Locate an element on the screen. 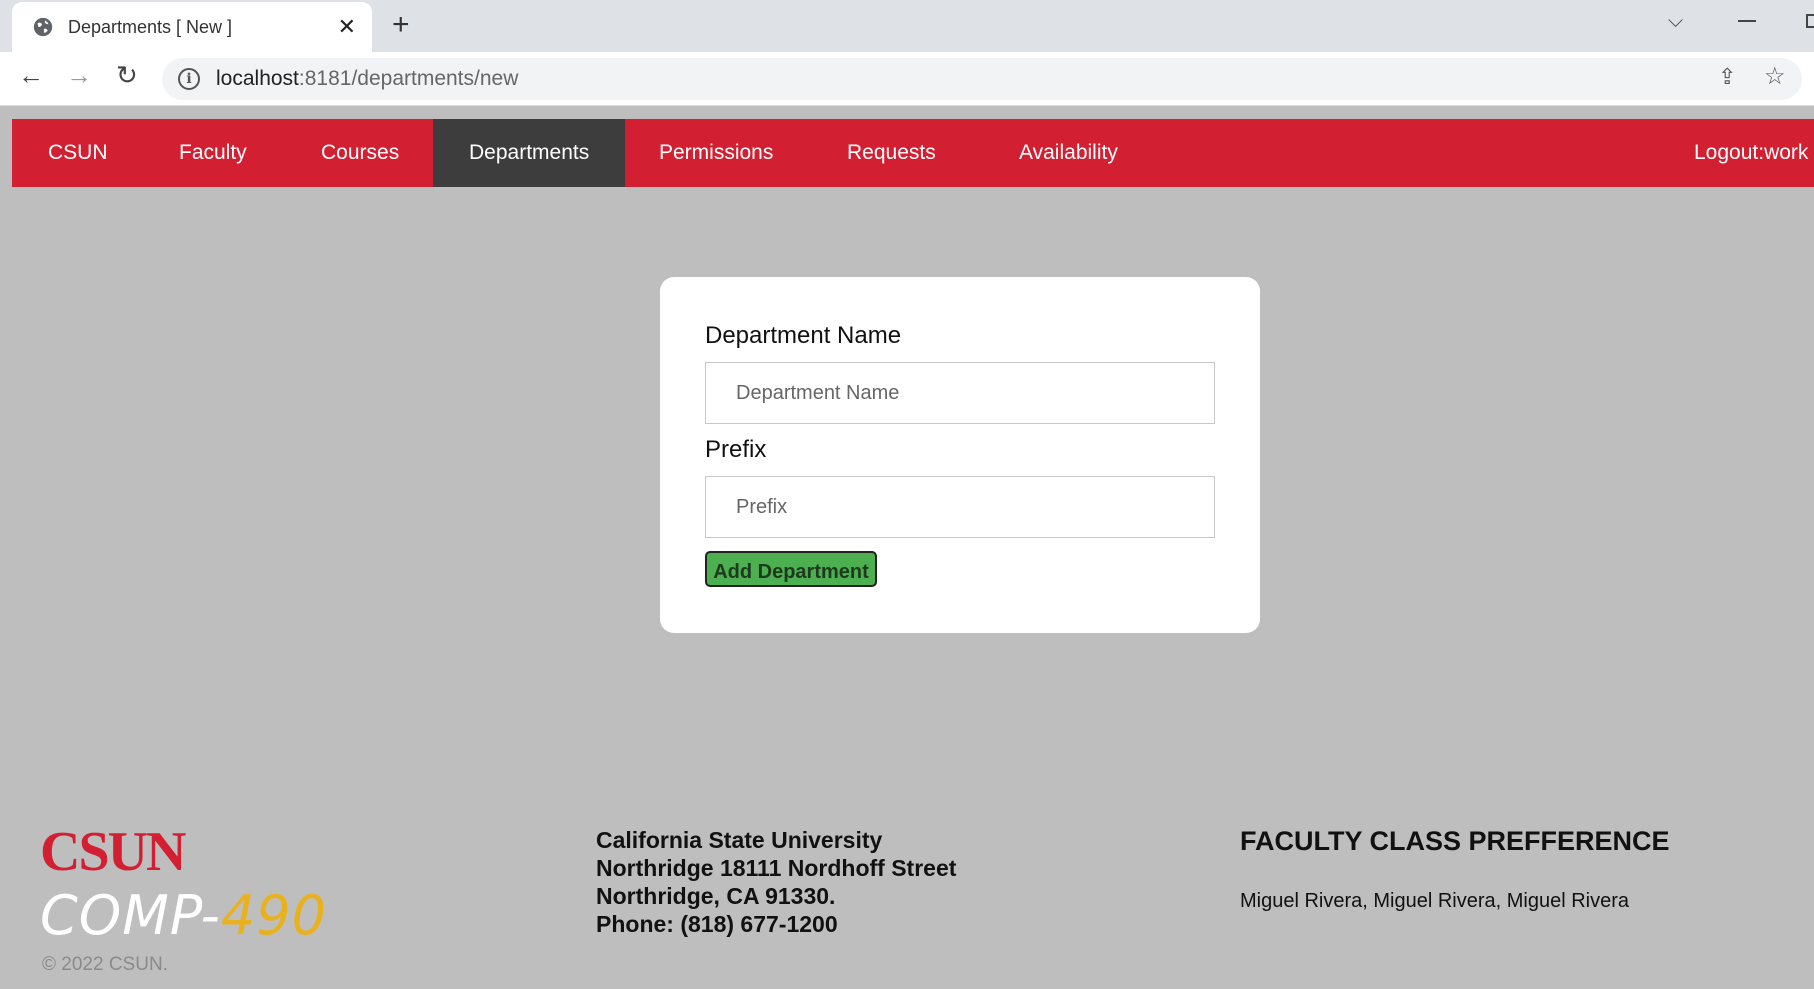  globe-icon is located at coordinates (43, 27).